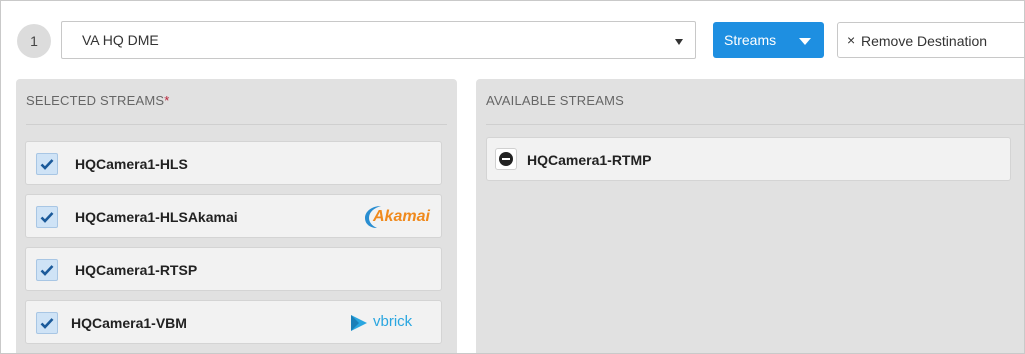 The image size is (1025, 354). I want to click on available-stream-row: HQCamera1-RTMP, so click(748, 159).